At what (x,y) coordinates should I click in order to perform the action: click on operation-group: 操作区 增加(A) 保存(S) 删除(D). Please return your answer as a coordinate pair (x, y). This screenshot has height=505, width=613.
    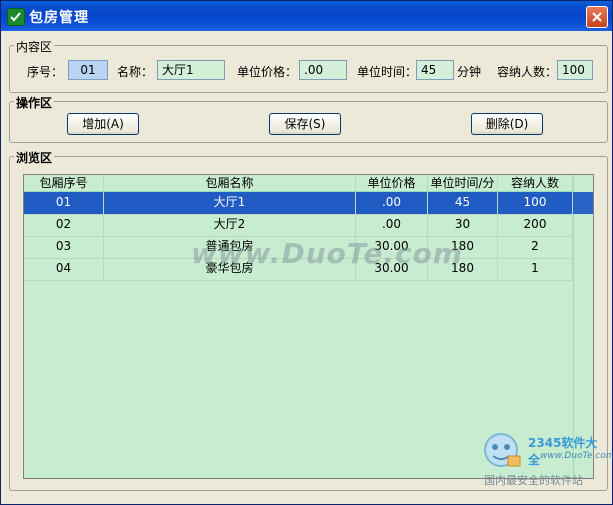
    Looking at the image, I should click on (308, 118).